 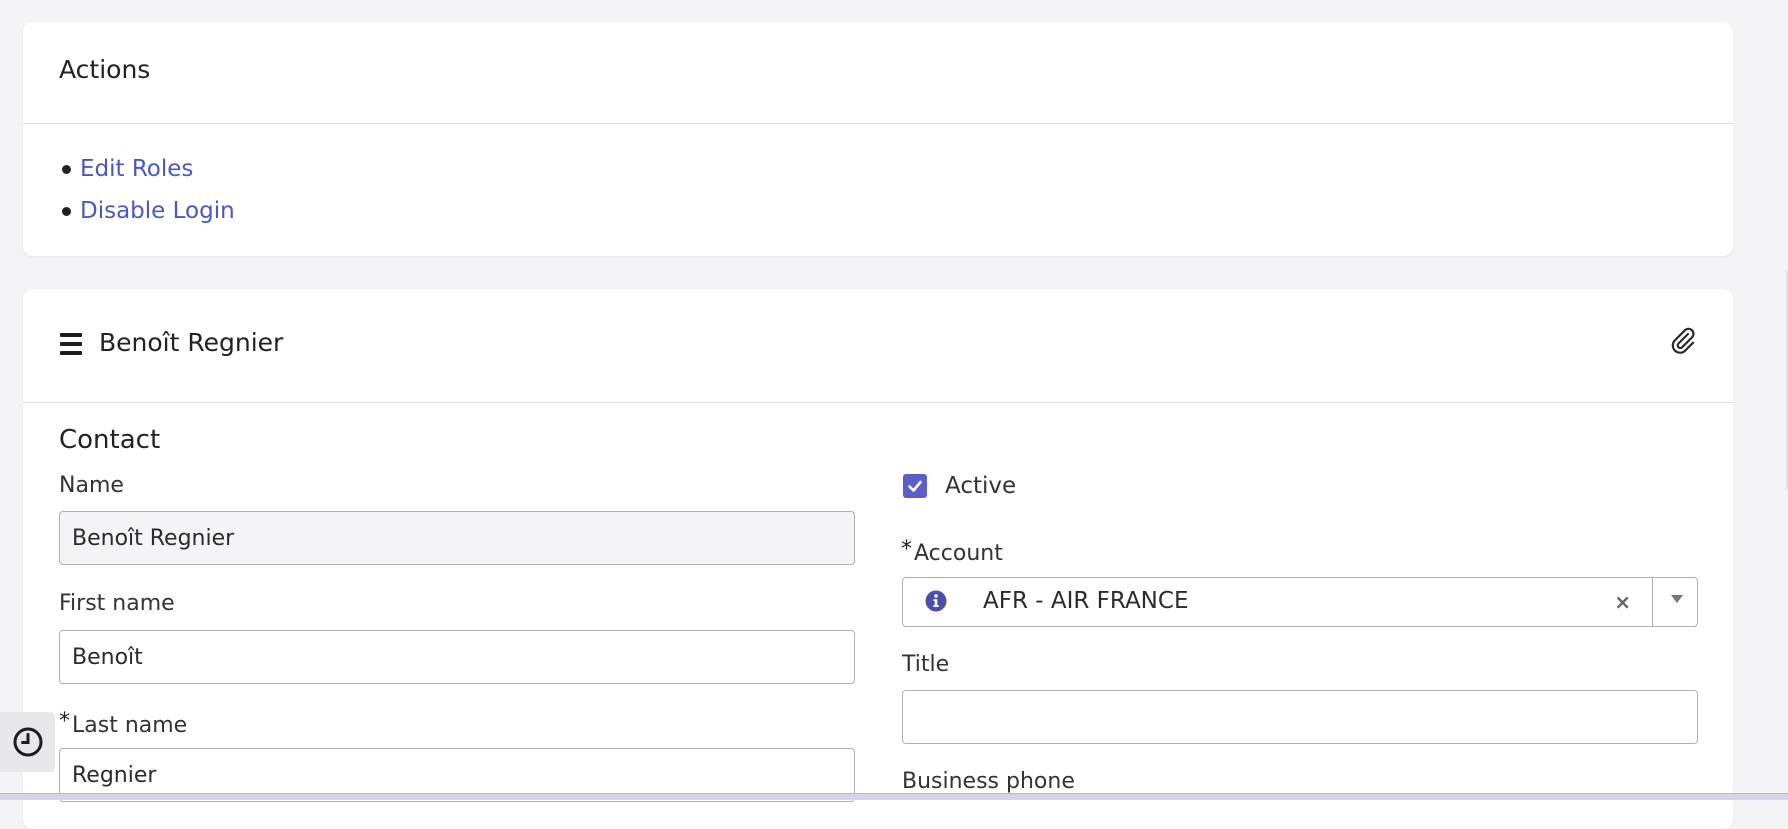 What do you see at coordinates (130, 725) in the screenshot?
I see `last-name-label: Last name` at bounding box center [130, 725].